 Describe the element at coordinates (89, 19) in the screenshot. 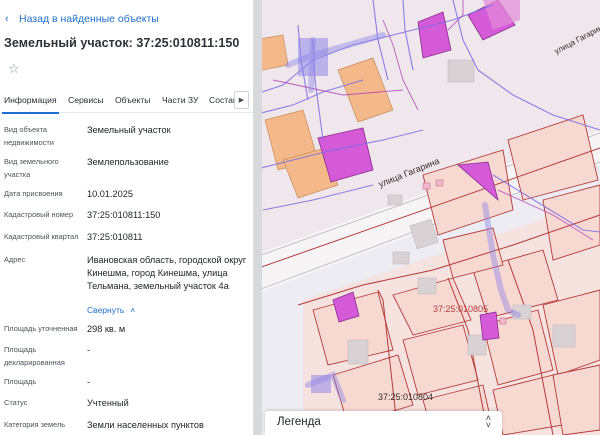

I see `back-link-label: Назад в найденные объекты` at that location.